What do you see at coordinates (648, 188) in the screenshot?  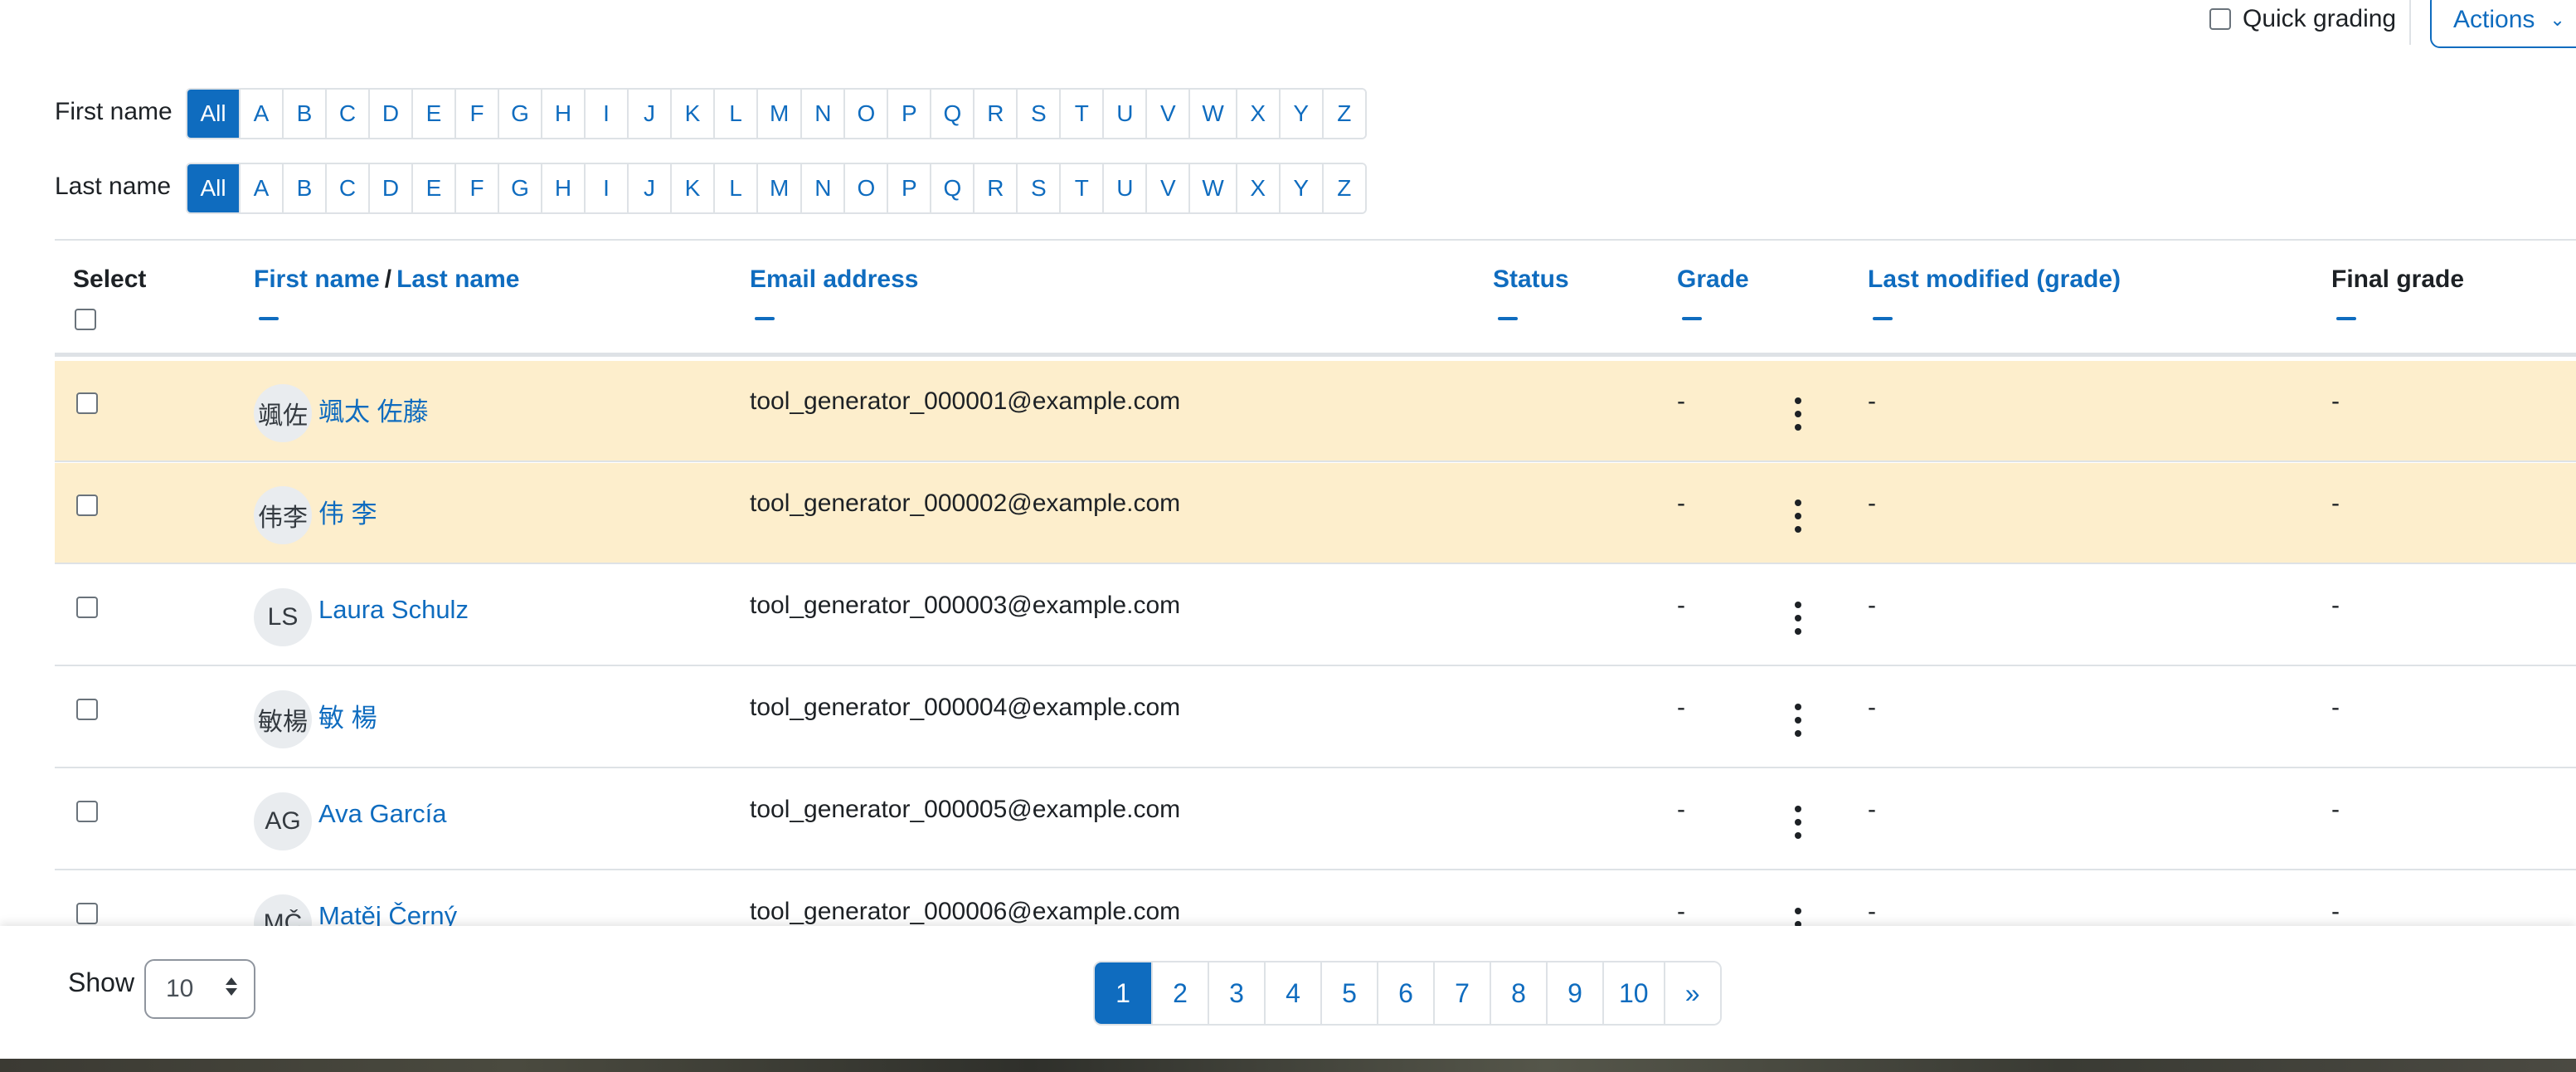 I see `last-name-letter-j: J` at bounding box center [648, 188].